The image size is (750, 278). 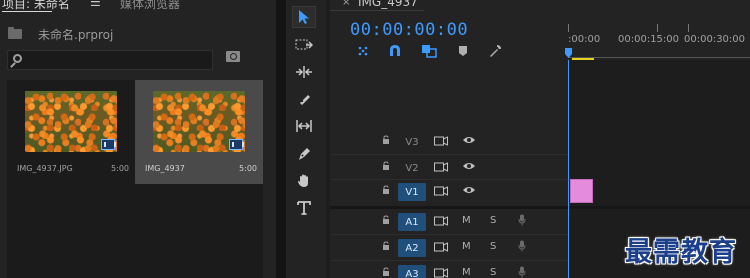 I want to click on add-marker-icon, so click(x=463, y=51).